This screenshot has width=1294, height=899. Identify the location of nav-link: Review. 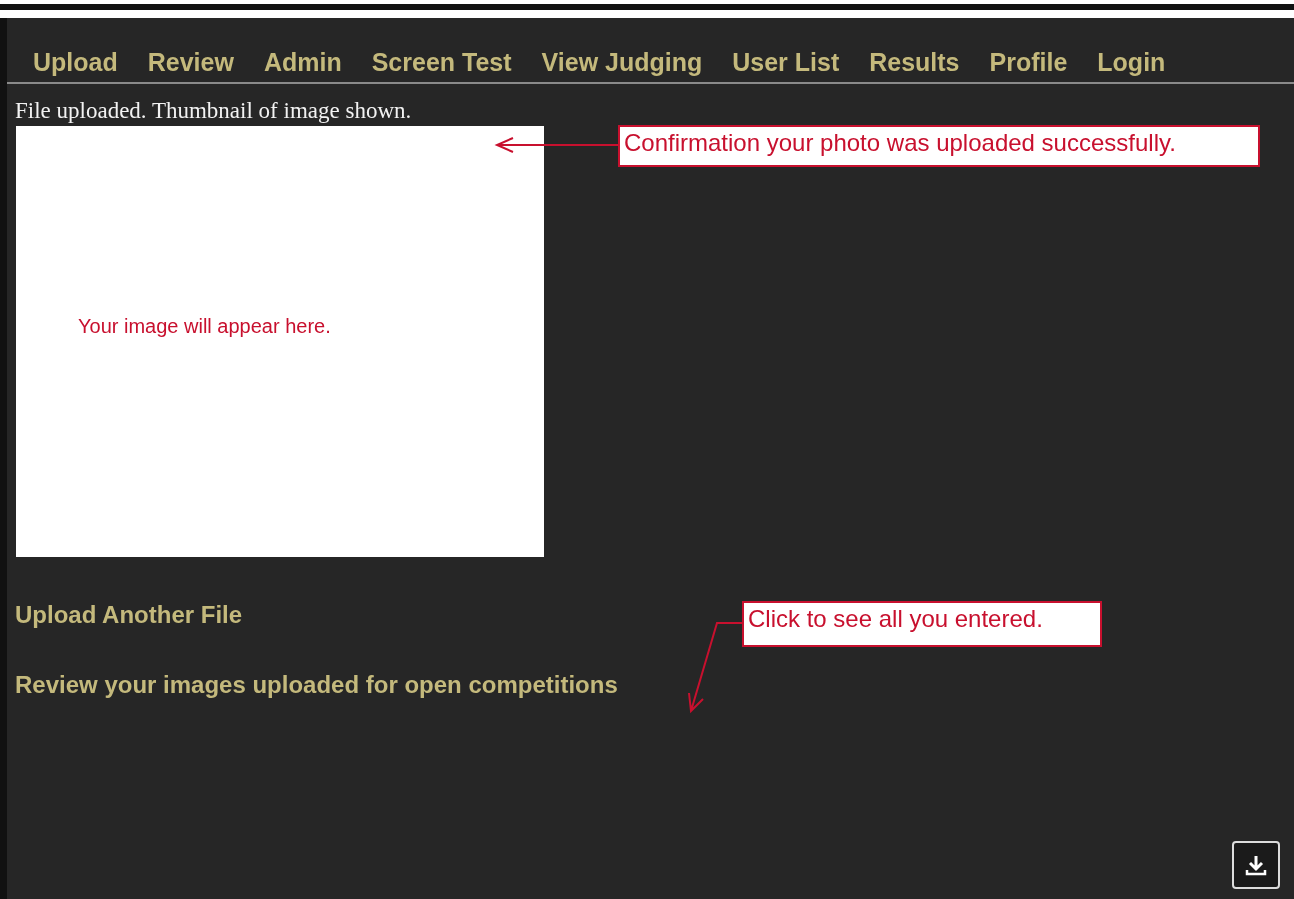
(190, 65).